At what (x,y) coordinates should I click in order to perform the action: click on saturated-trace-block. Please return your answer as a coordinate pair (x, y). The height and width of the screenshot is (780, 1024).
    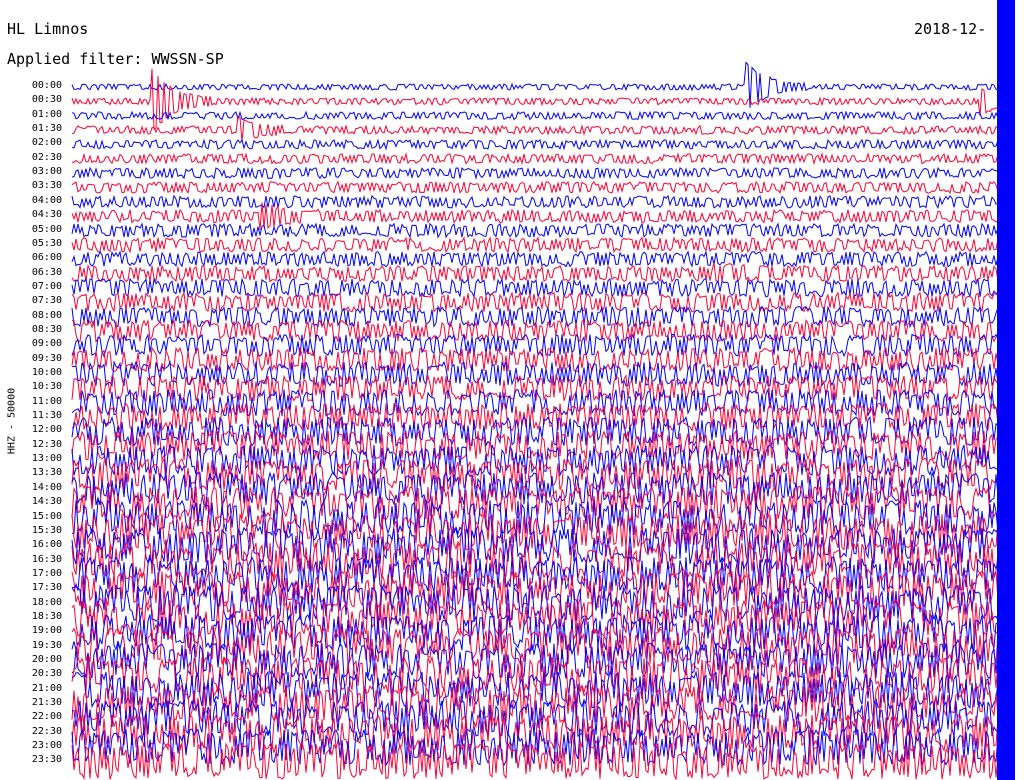
    Looking at the image, I should click on (1006, 390).